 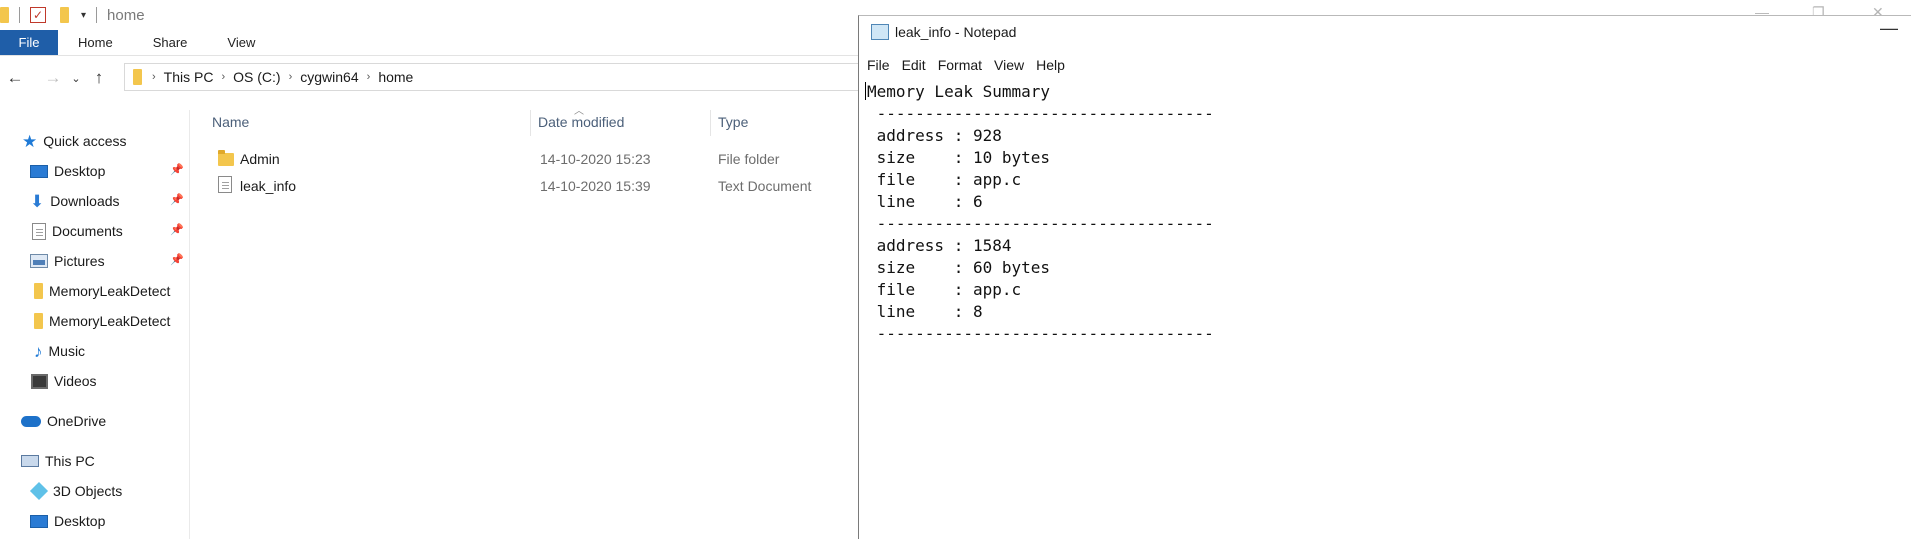 What do you see at coordinates (38, 15) in the screenshot?
I see `properties-checkmark-icon: ✓` at bounding box center [38, 15].